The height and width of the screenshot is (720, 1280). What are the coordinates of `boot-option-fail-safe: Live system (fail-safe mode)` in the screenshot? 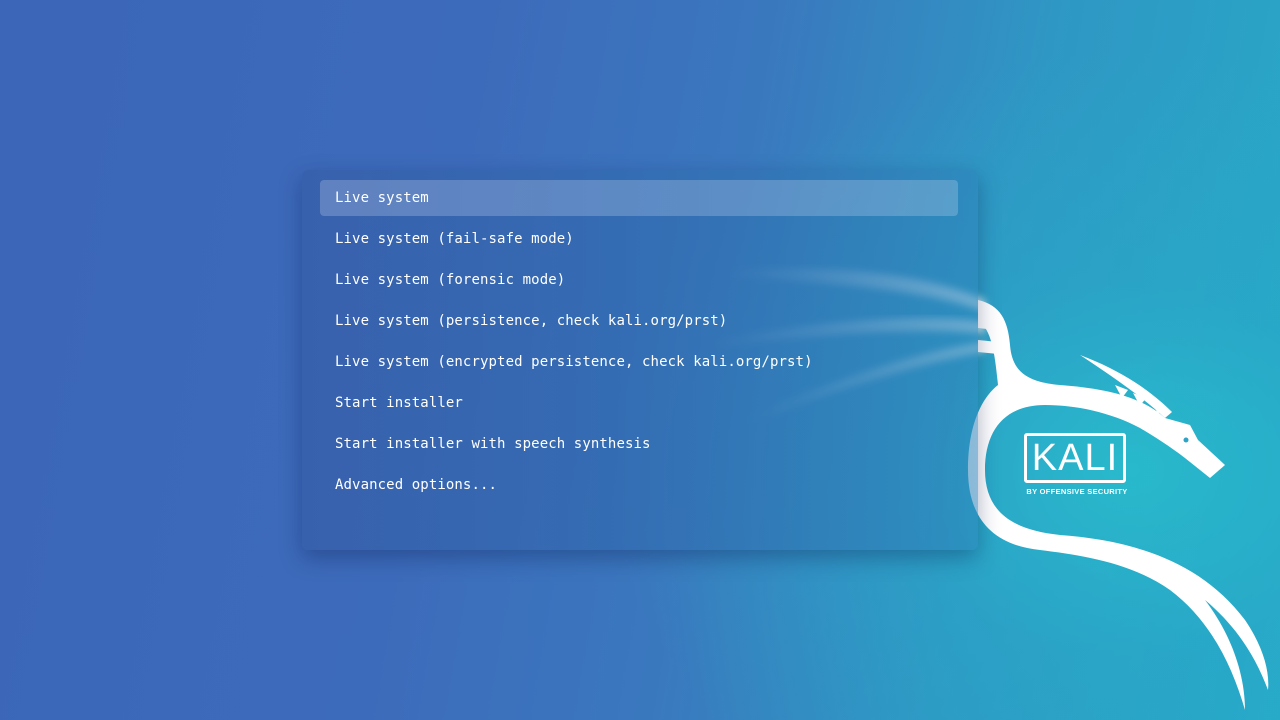 It's located at (639, 239).